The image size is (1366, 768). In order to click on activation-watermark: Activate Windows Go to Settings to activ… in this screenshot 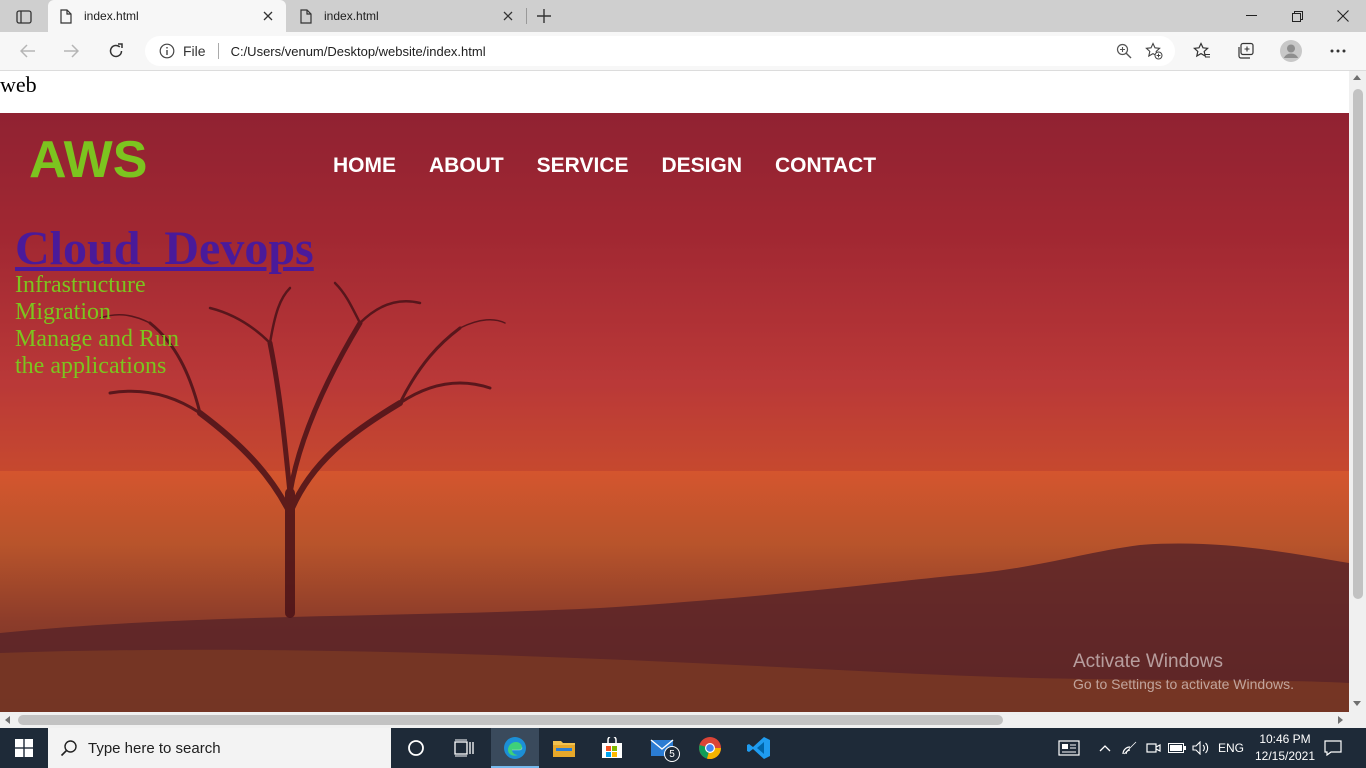, I will do `click(1183, 672)`.